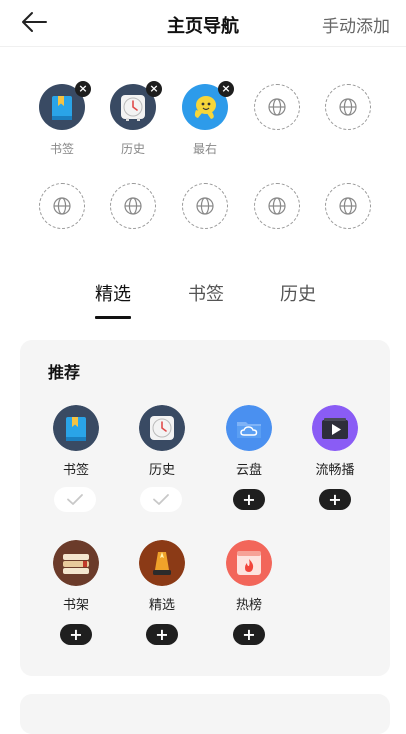  What do you see at coordinates (136, 118) in the screenshot?
I see `slot-history: × 历史` at bounding box center [136, 118].